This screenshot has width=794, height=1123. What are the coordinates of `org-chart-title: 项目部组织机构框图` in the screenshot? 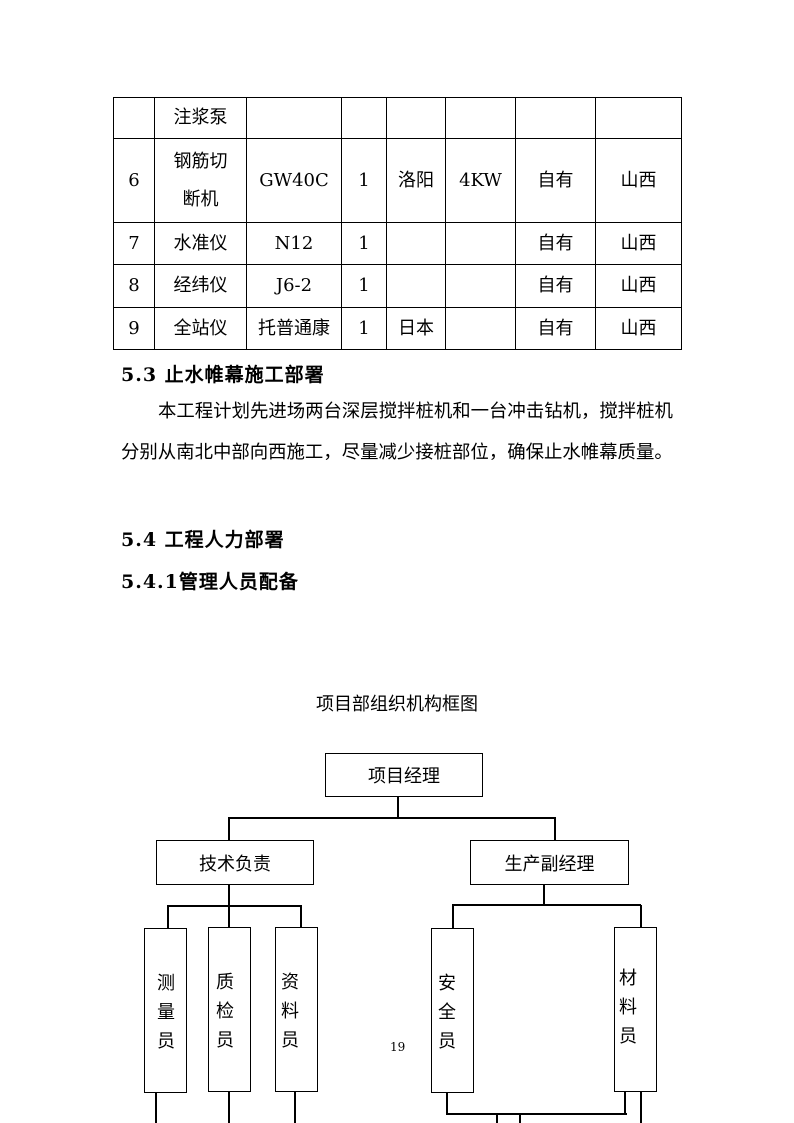 It's located at (397, 704).